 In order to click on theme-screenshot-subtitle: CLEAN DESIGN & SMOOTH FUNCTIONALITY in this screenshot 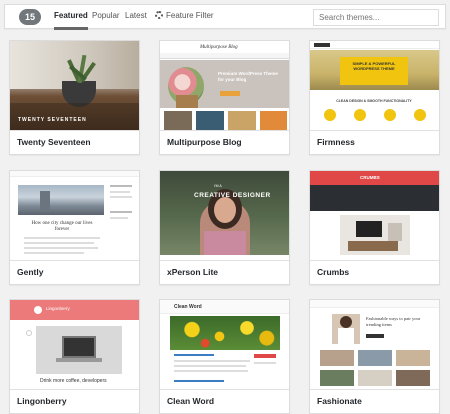, I will do `click(374, 101)`.